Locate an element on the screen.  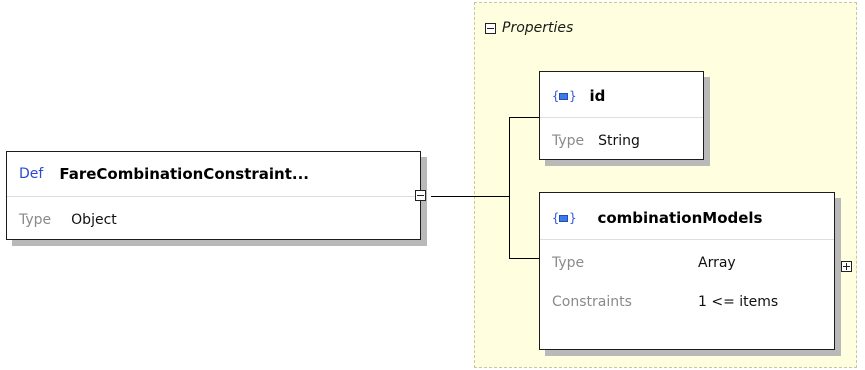
property-node-id: {} id Type String is located at coordinates (621, 115).